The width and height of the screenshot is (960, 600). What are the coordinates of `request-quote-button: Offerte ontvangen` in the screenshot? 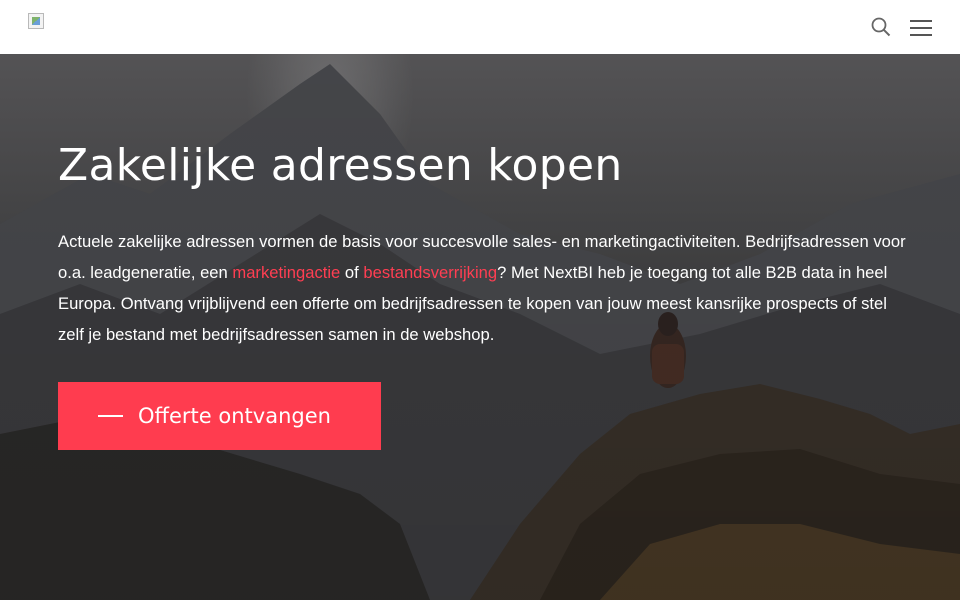 It's located at (219, 416).